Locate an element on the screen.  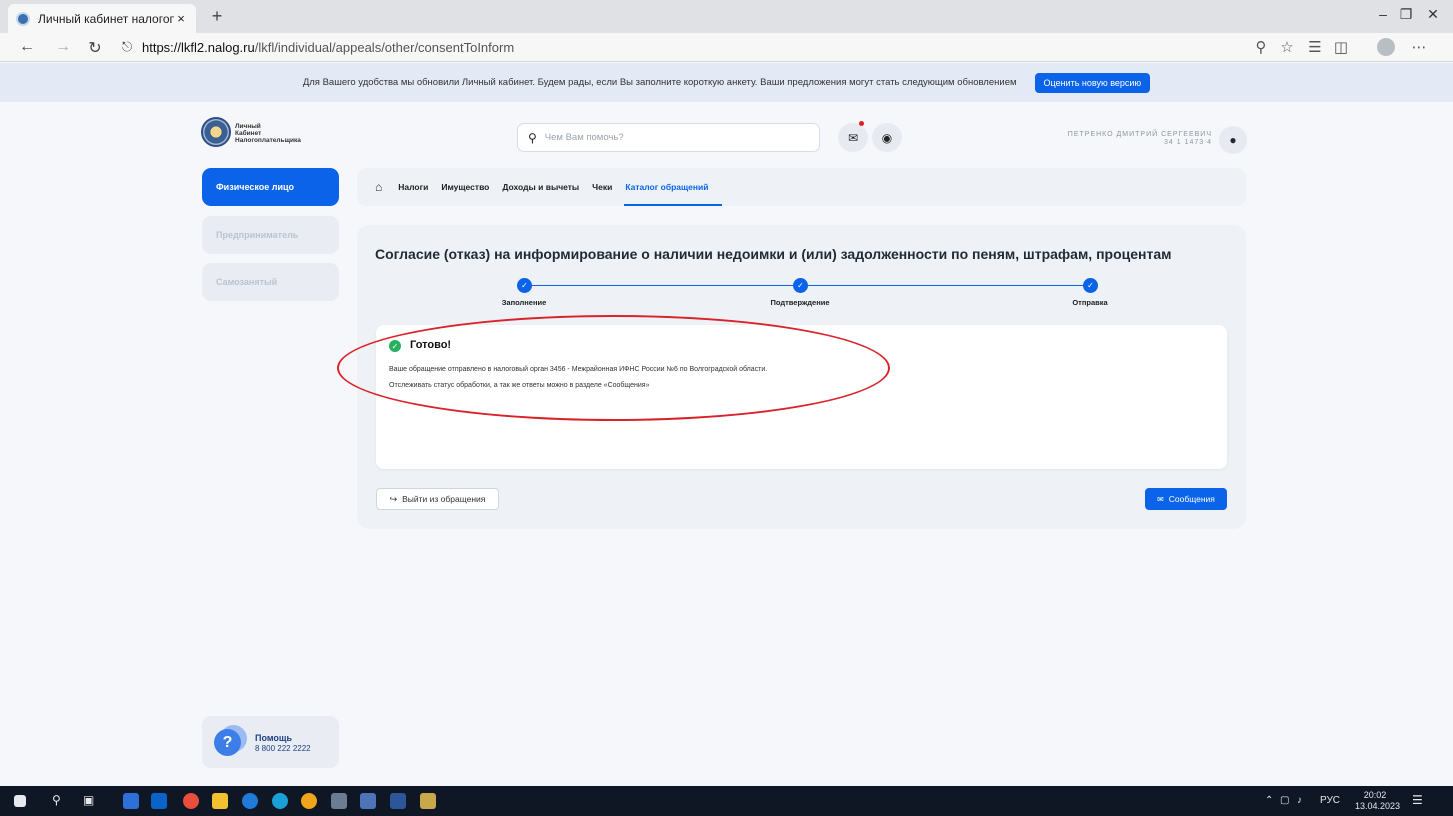
rate-new-version-button: Оценить новую версию is located at coordinates (1092, 82).